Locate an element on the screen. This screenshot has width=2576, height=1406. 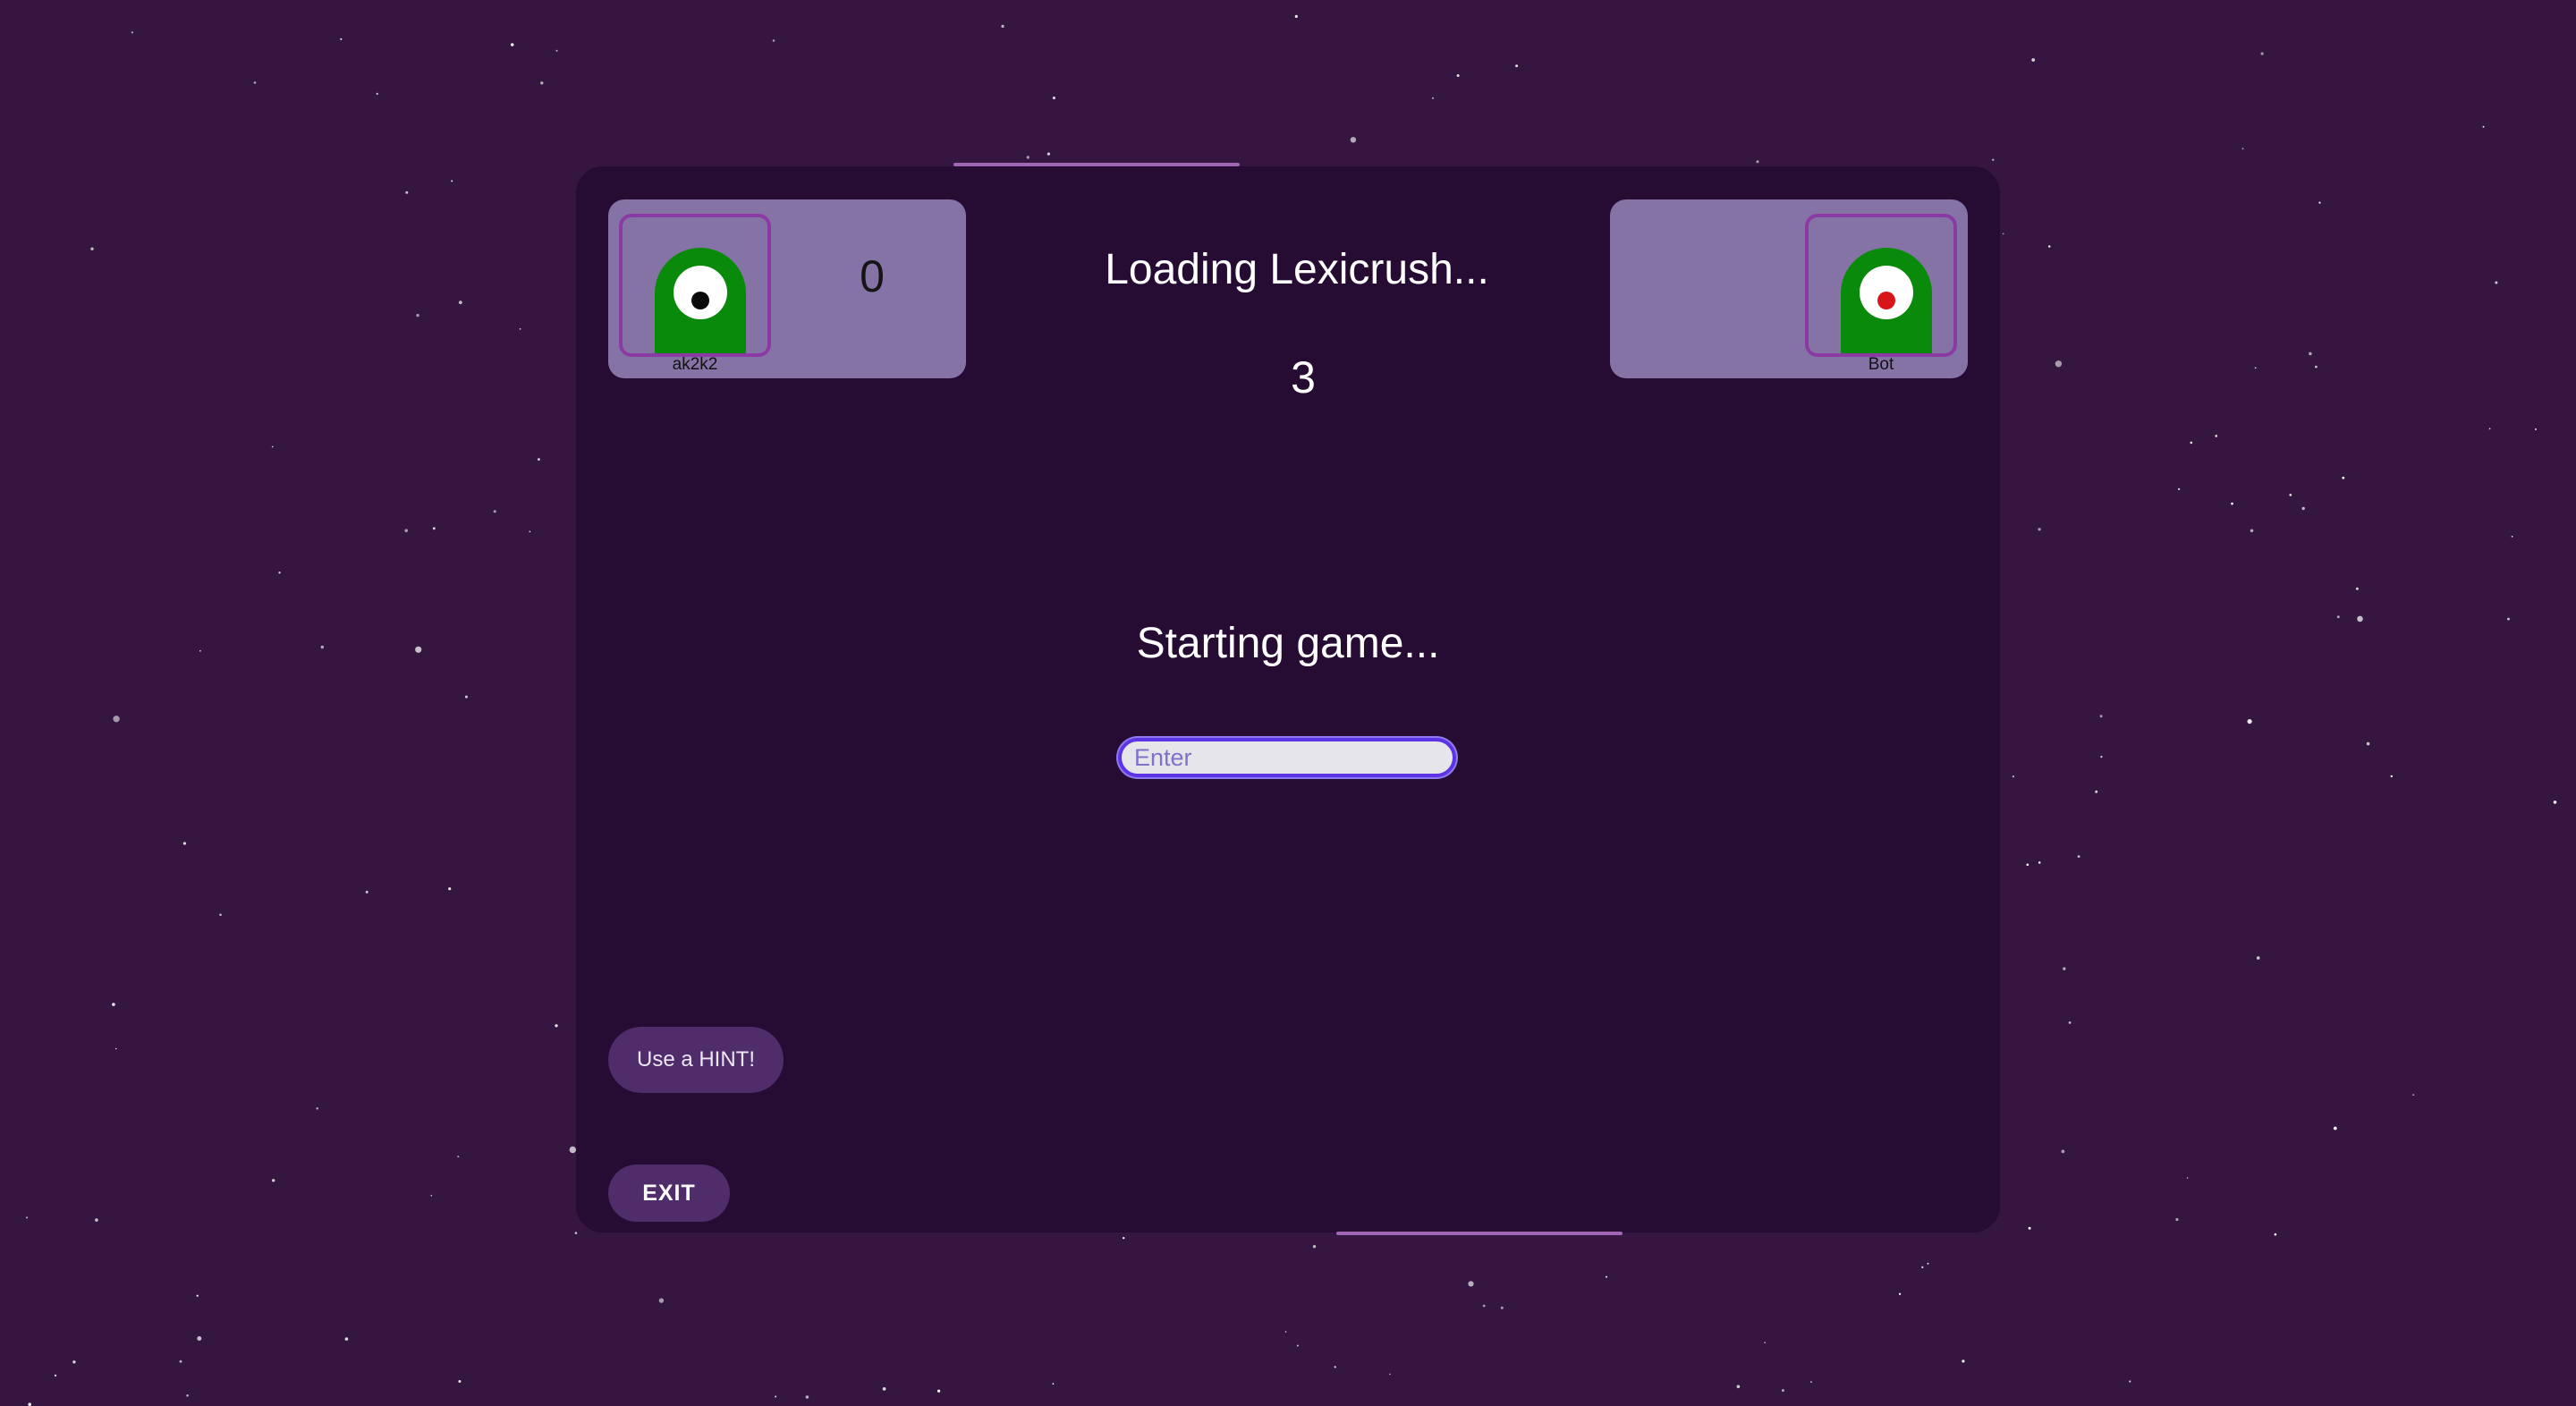
opponent-avatar-frame is located at coordinates (1881, 286).